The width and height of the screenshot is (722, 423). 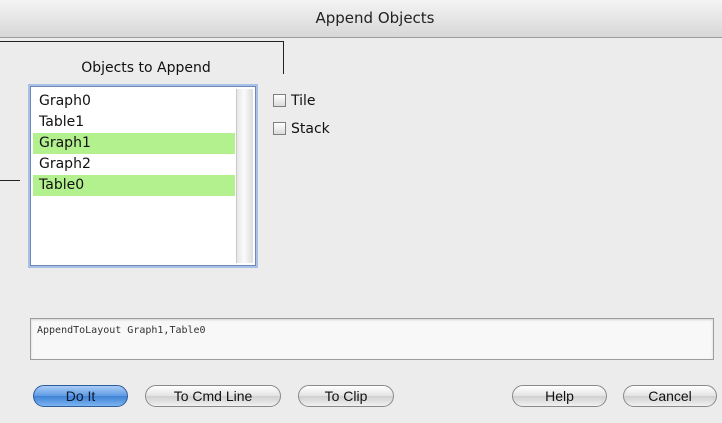 What do you see at coordinates (346, 396) in the screenshot?
I see `to-clip-button: To Clip` at bounding box center [346, 396].